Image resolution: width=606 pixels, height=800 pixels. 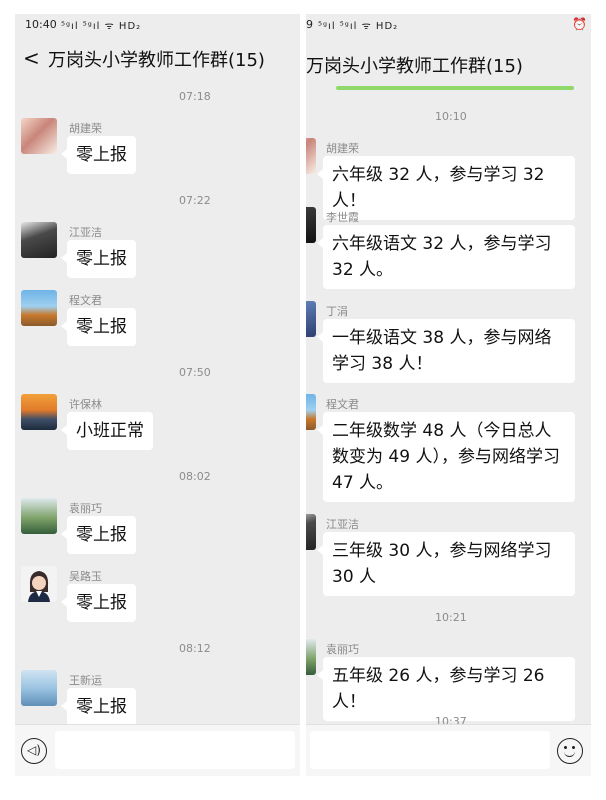 I want to click on timestamp: 10:10, so click(x=451, y=116).